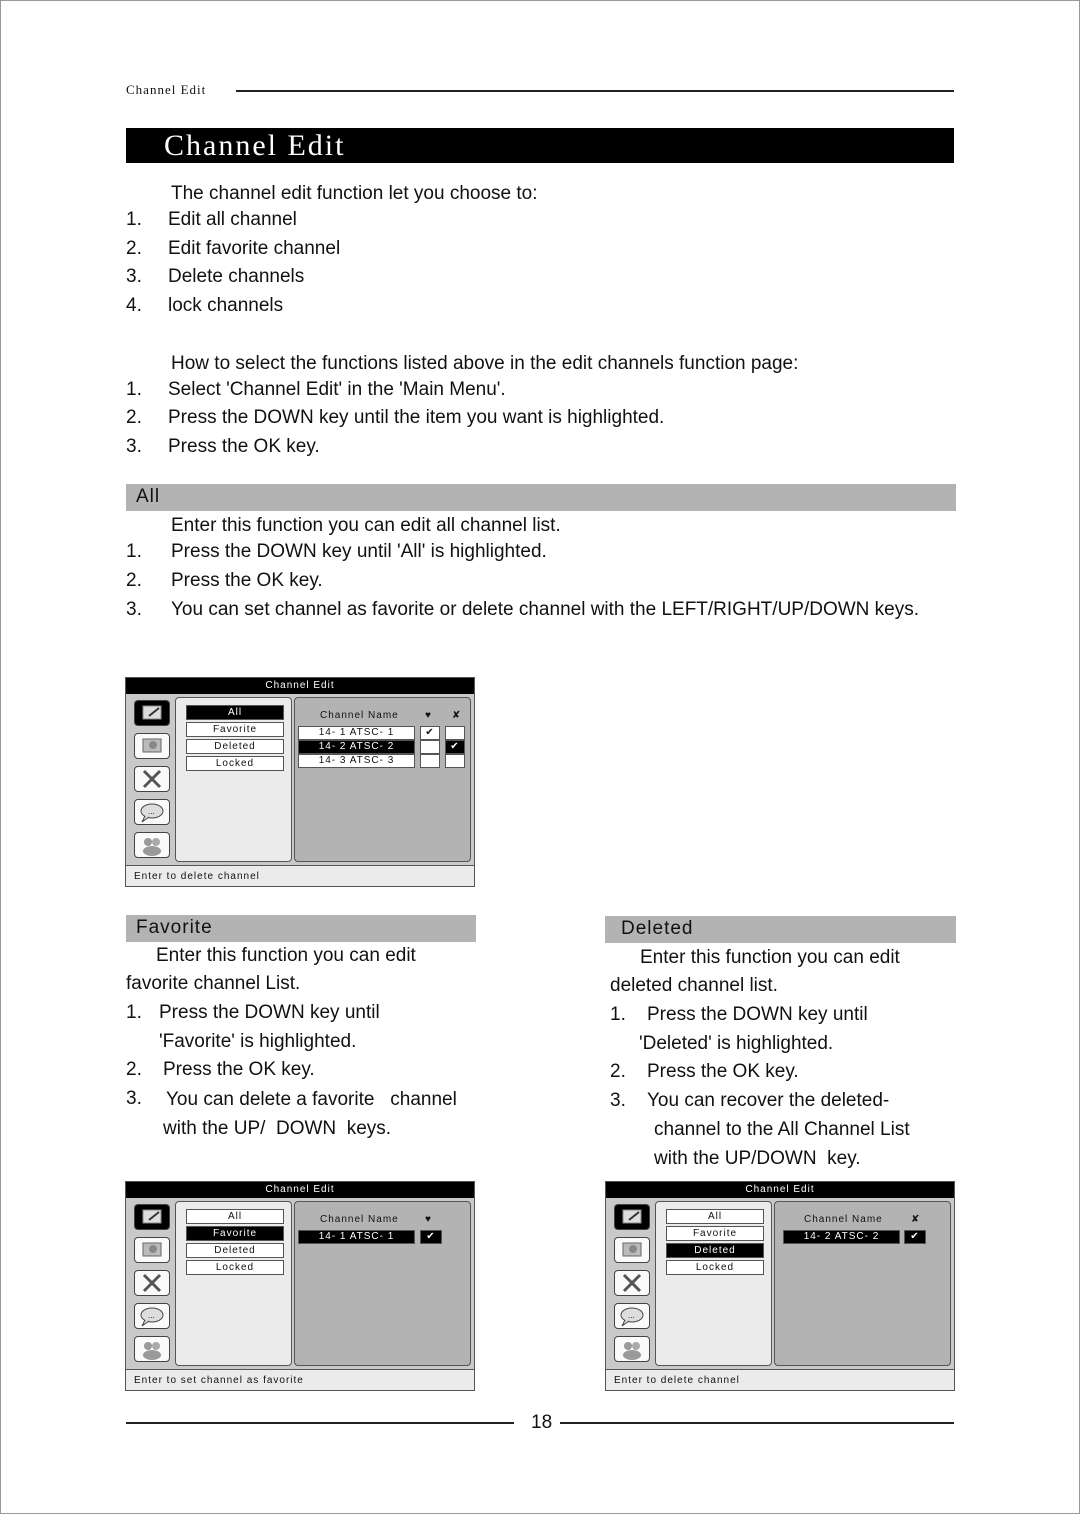 Image resolution: width=1080 pixels, height=1514 pixels. Describe the element at coordinates (382, 1283) in the screenshot. I see `osd-channel-list: Channel Name ♥ 14- 1 ATSC- 1 ✔` at that location.